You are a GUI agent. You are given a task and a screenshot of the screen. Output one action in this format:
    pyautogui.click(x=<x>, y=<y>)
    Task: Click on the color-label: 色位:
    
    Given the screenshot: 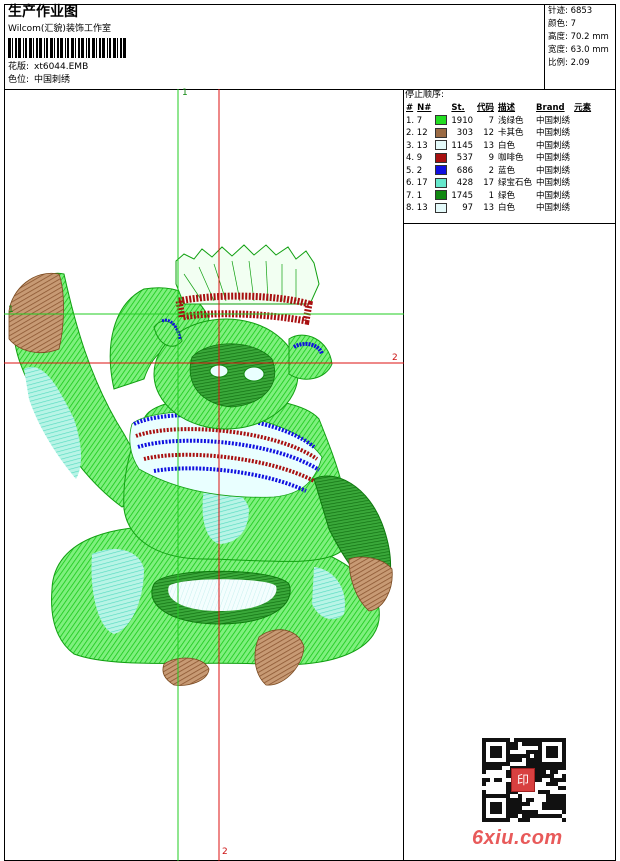 What is the action you would take?
    pyautogui.click(x=19, y=80)
    